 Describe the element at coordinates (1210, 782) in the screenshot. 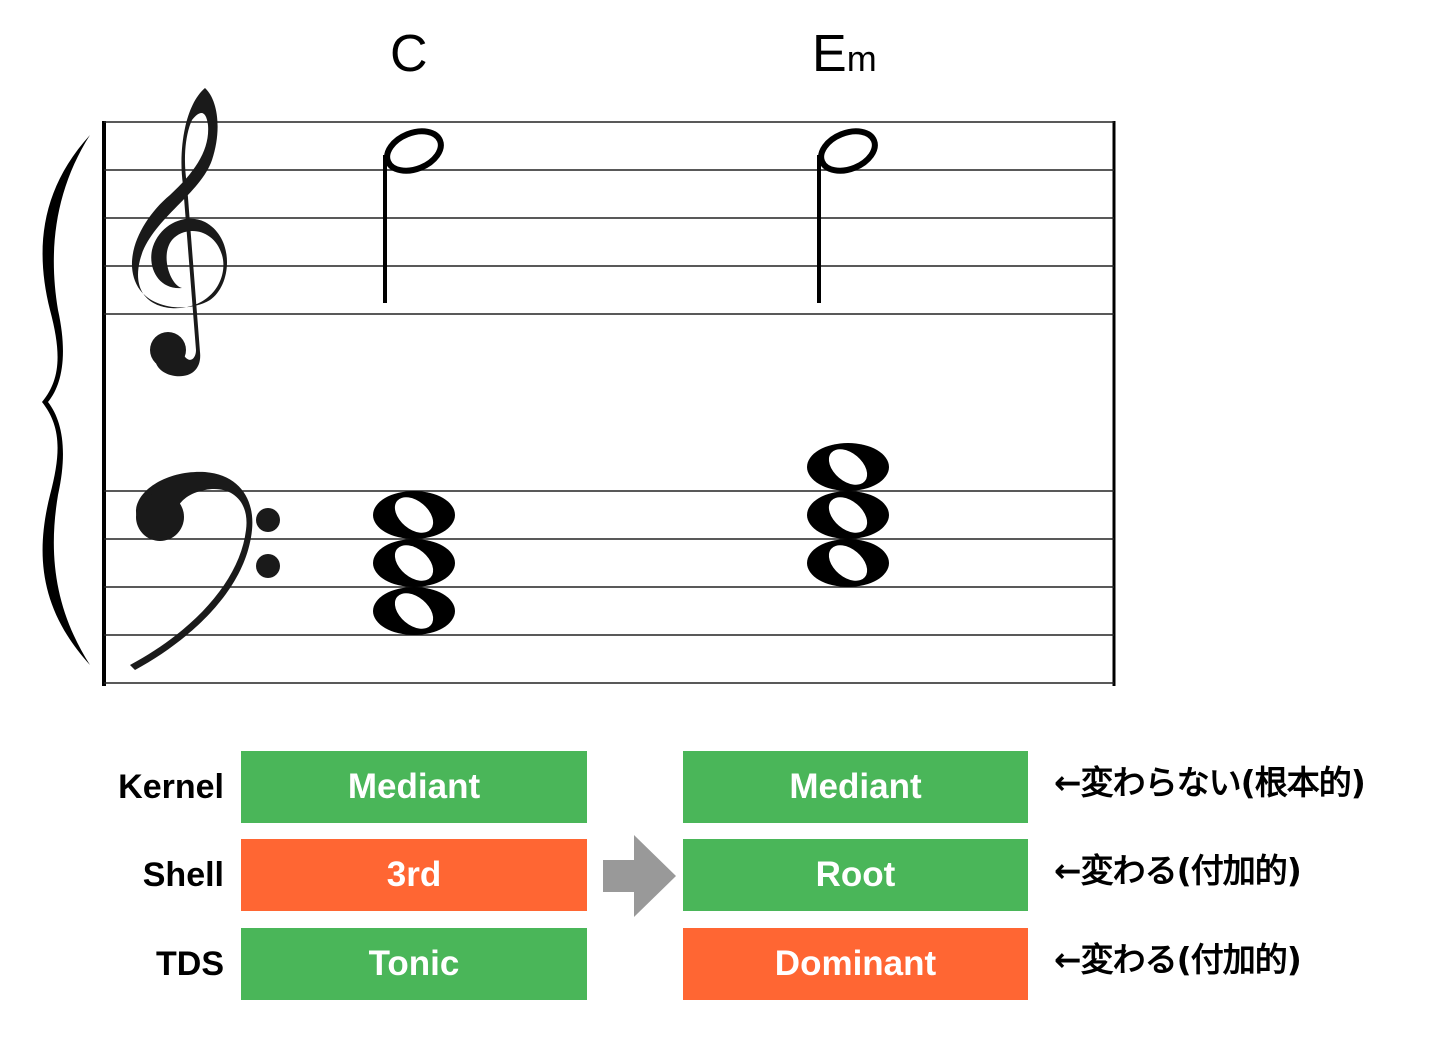

I see `kernel-note: ←変わらない(根本的)` at that location.